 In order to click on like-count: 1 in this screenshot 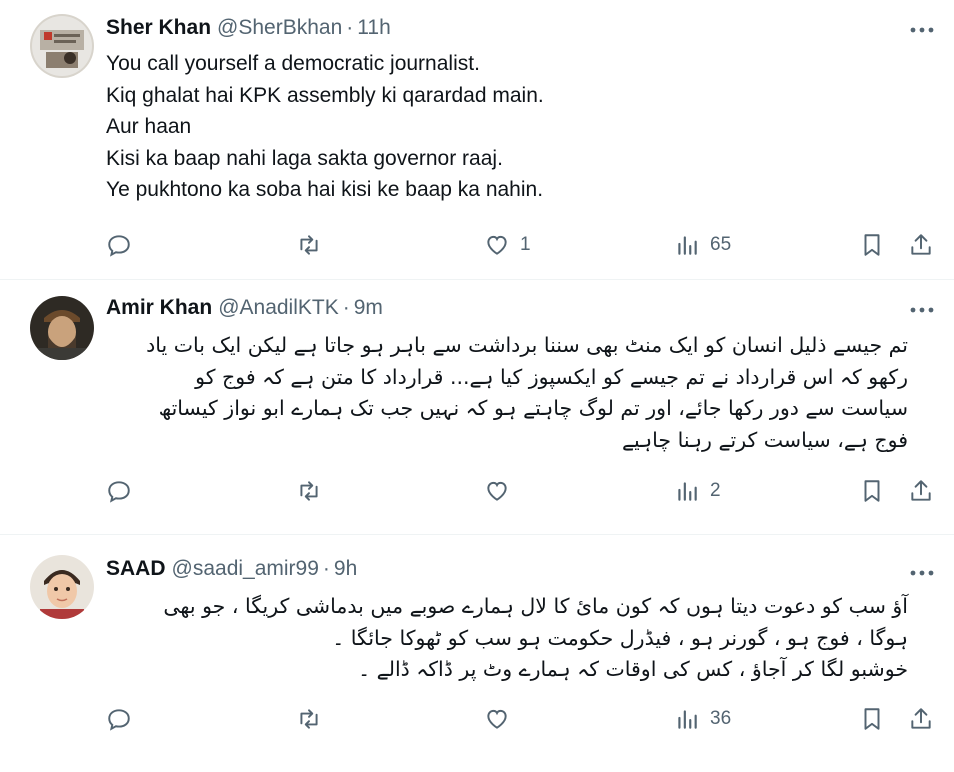, I will do `click(525, 244)`.